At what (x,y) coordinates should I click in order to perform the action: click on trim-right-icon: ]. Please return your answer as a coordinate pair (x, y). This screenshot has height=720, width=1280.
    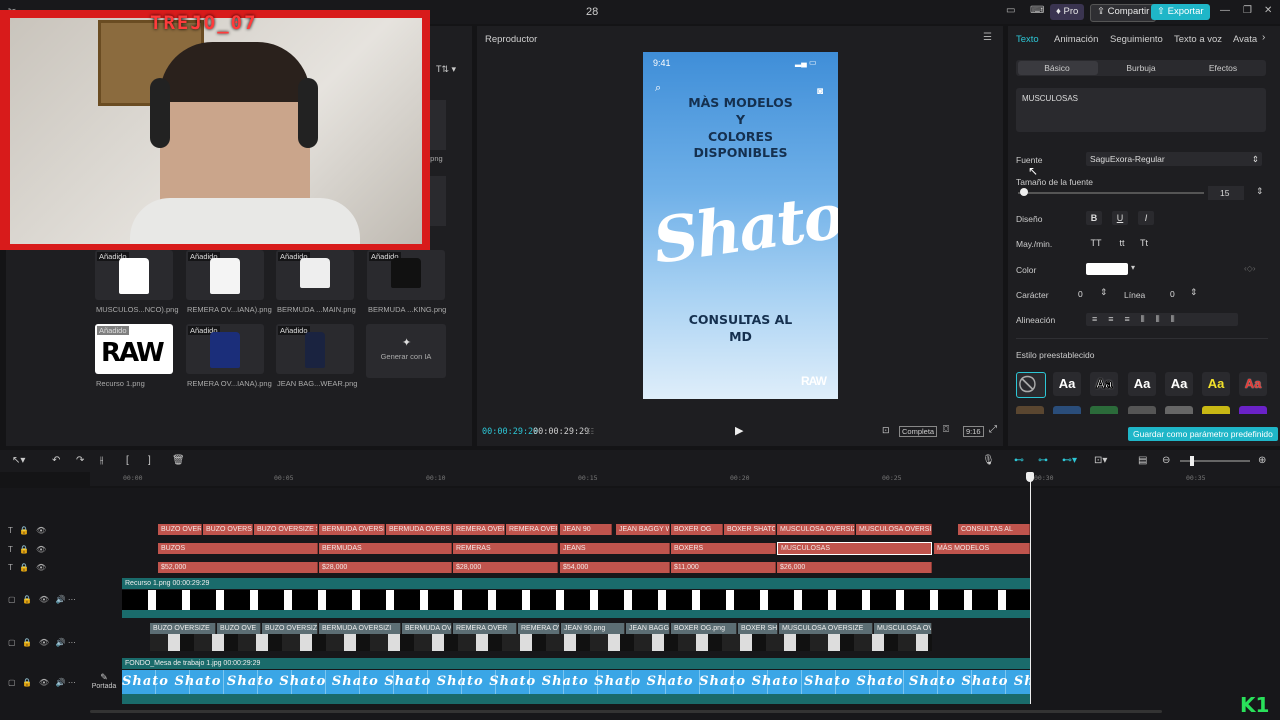
    Looking at the image, I should click on (149, 460).